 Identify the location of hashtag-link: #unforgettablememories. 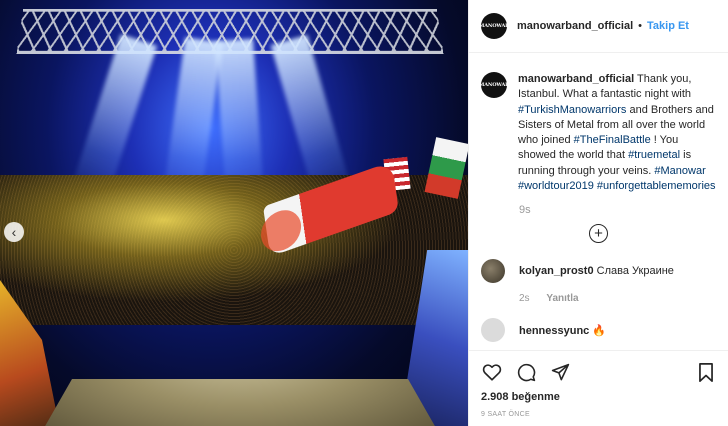
(656, 186).